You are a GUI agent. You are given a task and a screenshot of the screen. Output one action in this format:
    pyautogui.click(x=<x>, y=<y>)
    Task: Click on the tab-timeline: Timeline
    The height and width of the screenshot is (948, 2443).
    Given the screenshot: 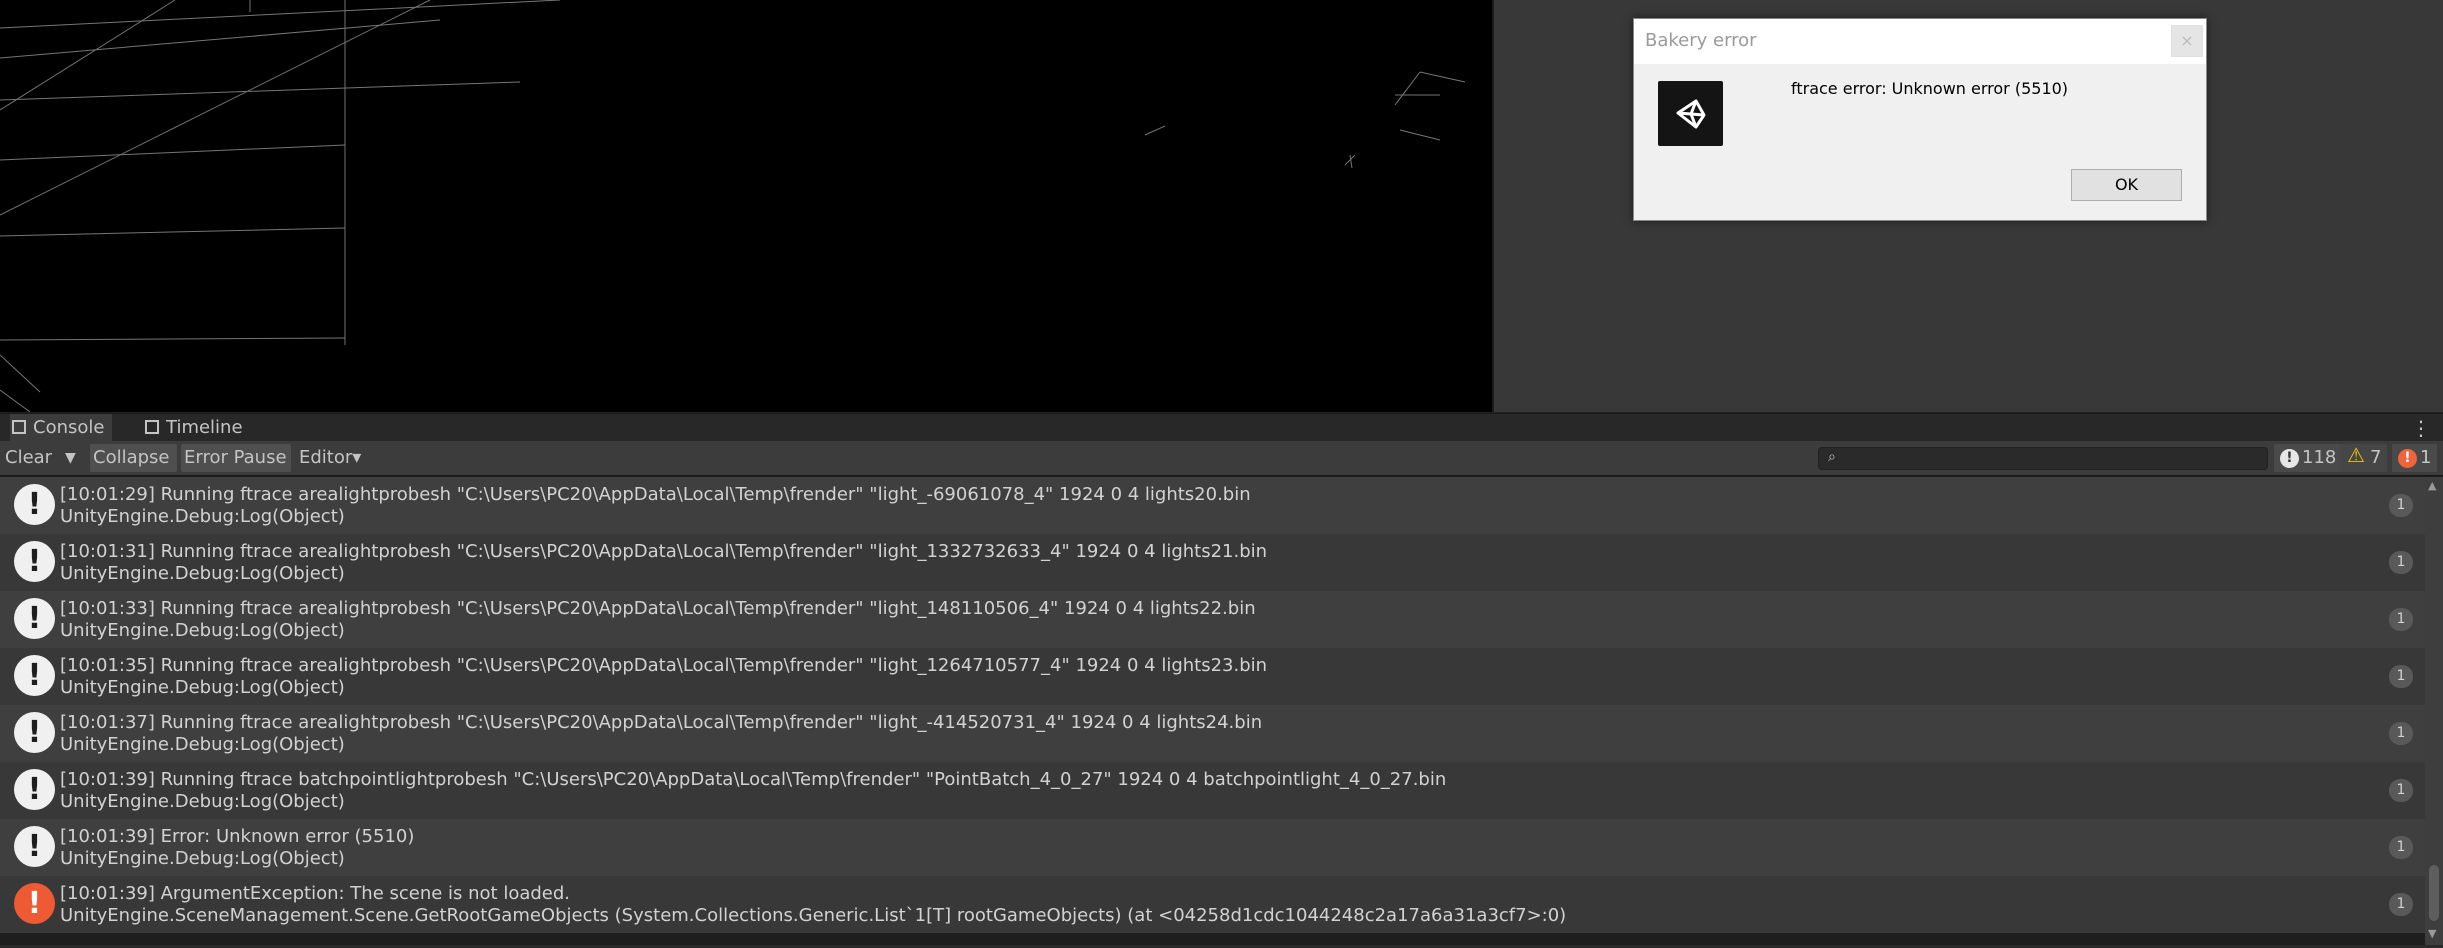 What is the action you would take?
    pyautogui.click(x=194, y=428)
    